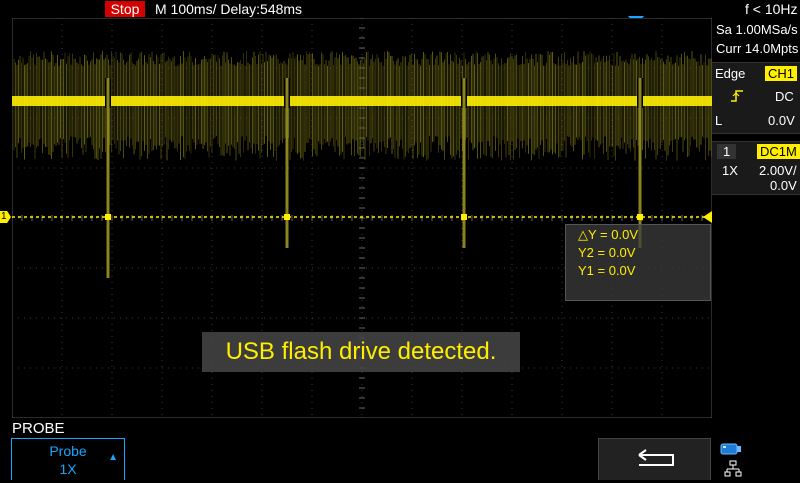 Image resolution: width=800 pixels, height=483 pixels. Describe the element at coordinates (707, 217) in the screenshot. I see `trigger-level-marker` at that location.